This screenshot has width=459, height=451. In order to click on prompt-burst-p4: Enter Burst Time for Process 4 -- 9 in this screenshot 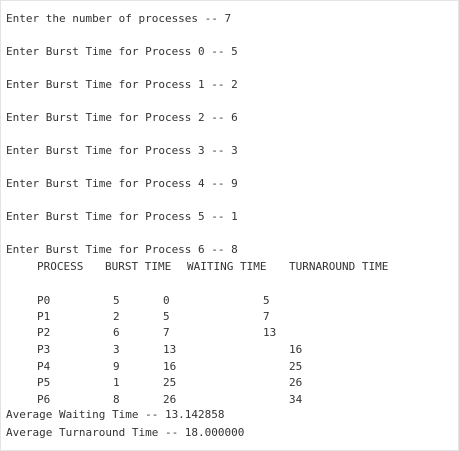, I will do `click(122, 183)`.